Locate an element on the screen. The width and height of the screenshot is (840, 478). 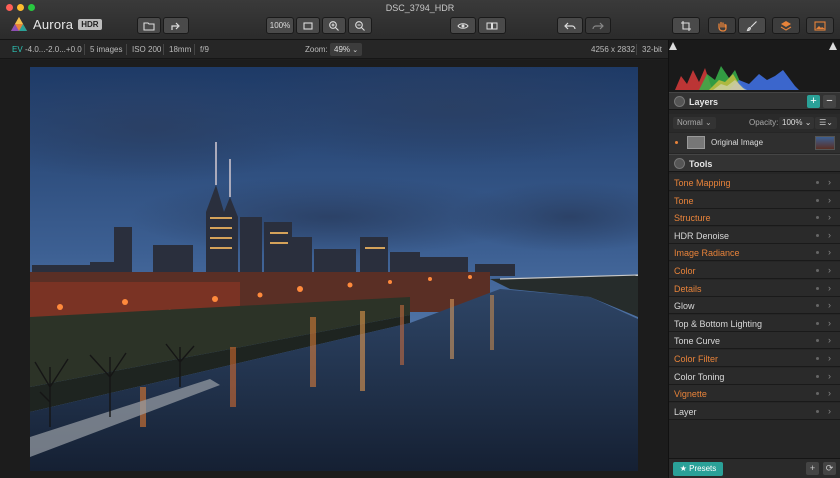
histogram-graph is located at coordinates (753, 66).